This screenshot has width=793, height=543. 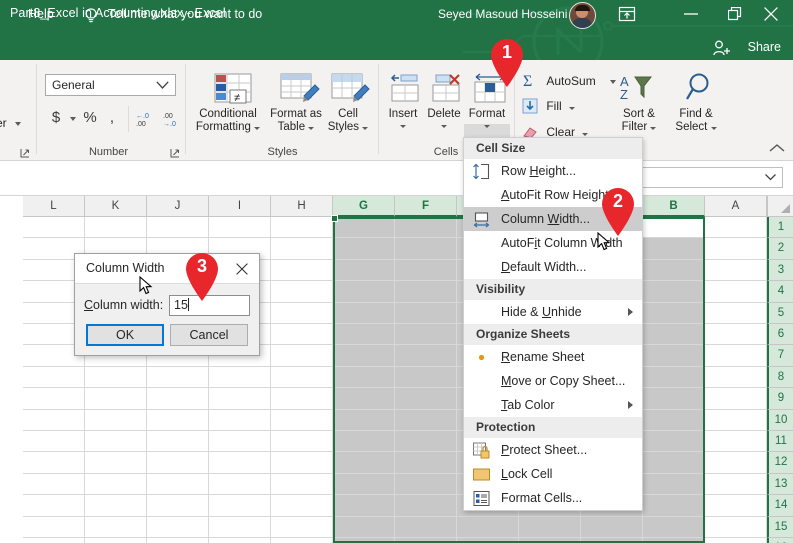 I want to click on column-header-b: B, so click(x=674, y=206).